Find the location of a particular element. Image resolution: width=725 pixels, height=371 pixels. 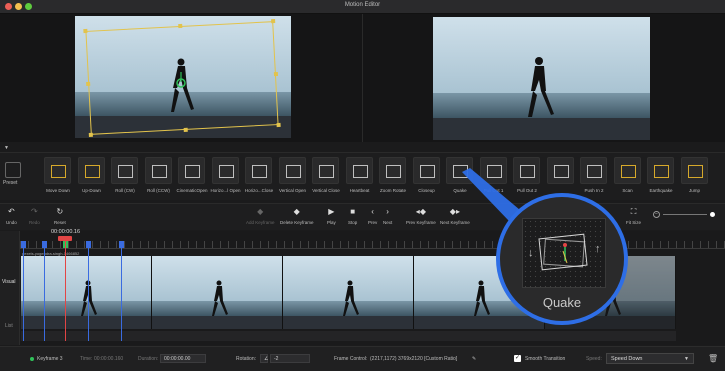

chevron-down-icon: ▼ is located at coordinates (686, 359).